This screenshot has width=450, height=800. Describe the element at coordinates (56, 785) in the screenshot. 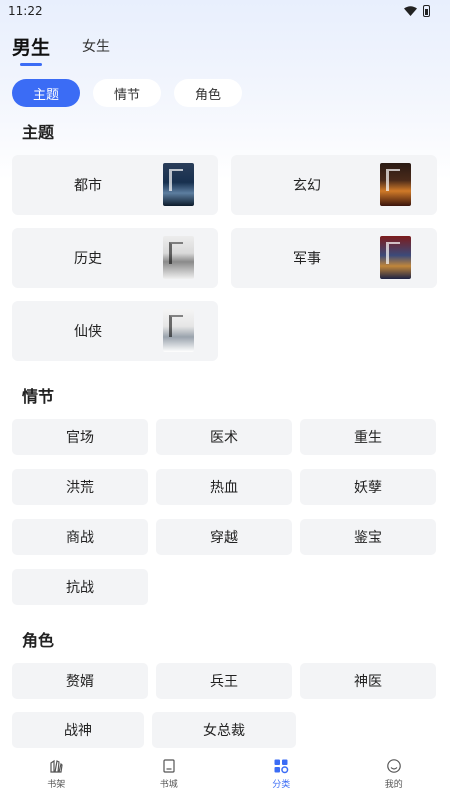

I see `tab-label: 书架` at that location.